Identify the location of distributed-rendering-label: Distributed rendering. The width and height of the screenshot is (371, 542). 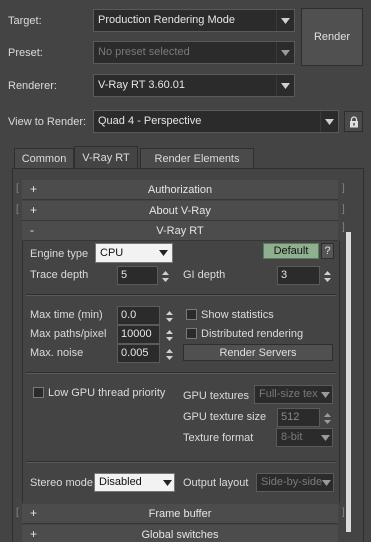
(252, 334).